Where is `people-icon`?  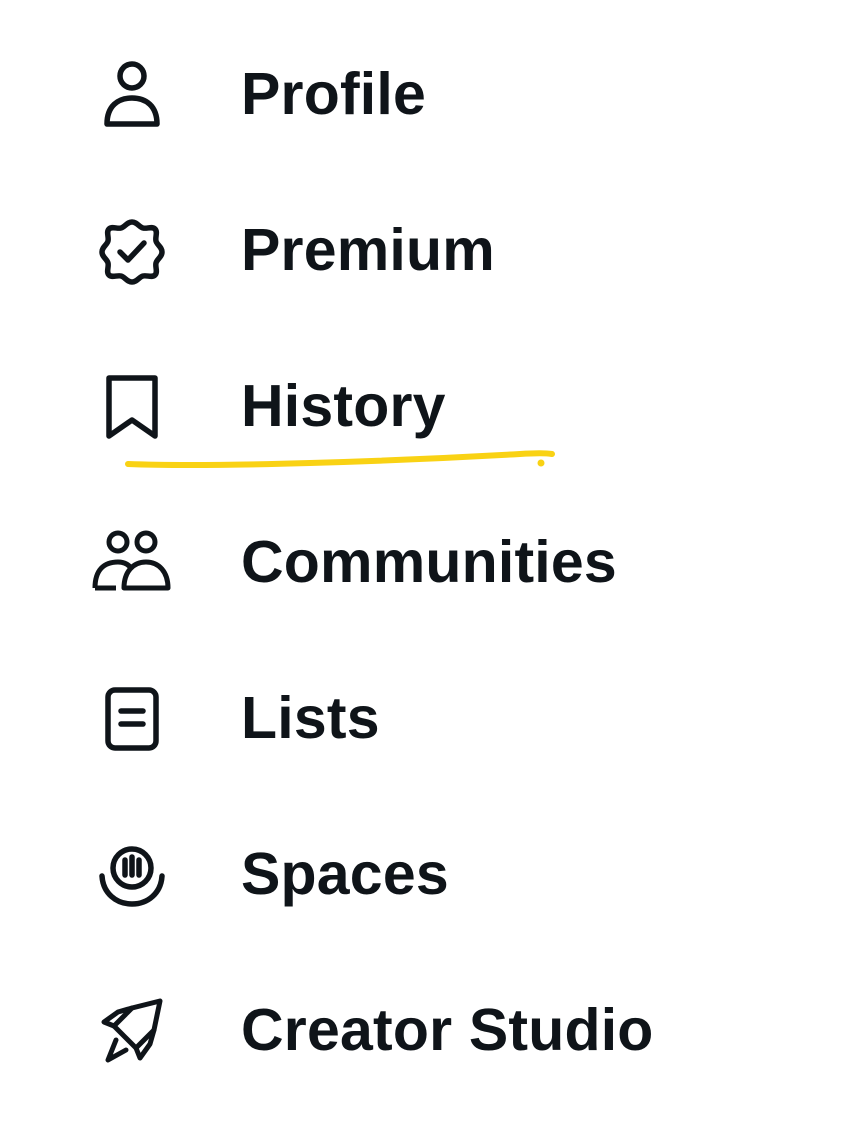 people-icon is located at coordinates (132, 562).